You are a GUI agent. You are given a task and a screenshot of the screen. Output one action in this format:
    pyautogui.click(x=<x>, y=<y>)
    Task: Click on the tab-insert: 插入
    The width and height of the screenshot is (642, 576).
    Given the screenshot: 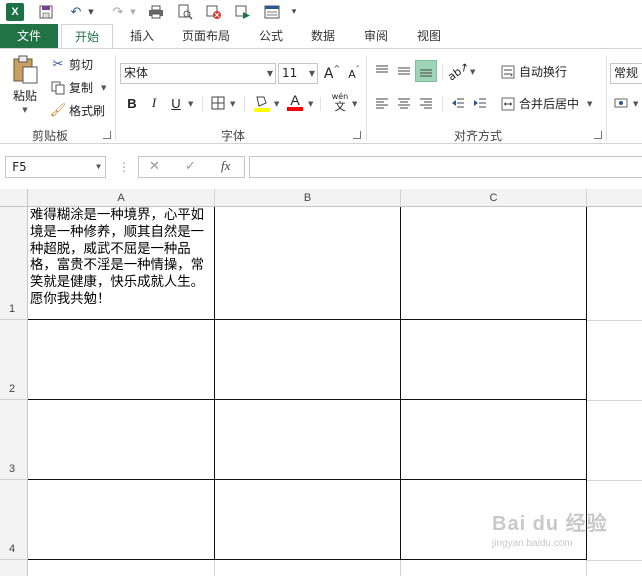 What is the action you would take?
    pyautogui.click(x=142, y=36)
    